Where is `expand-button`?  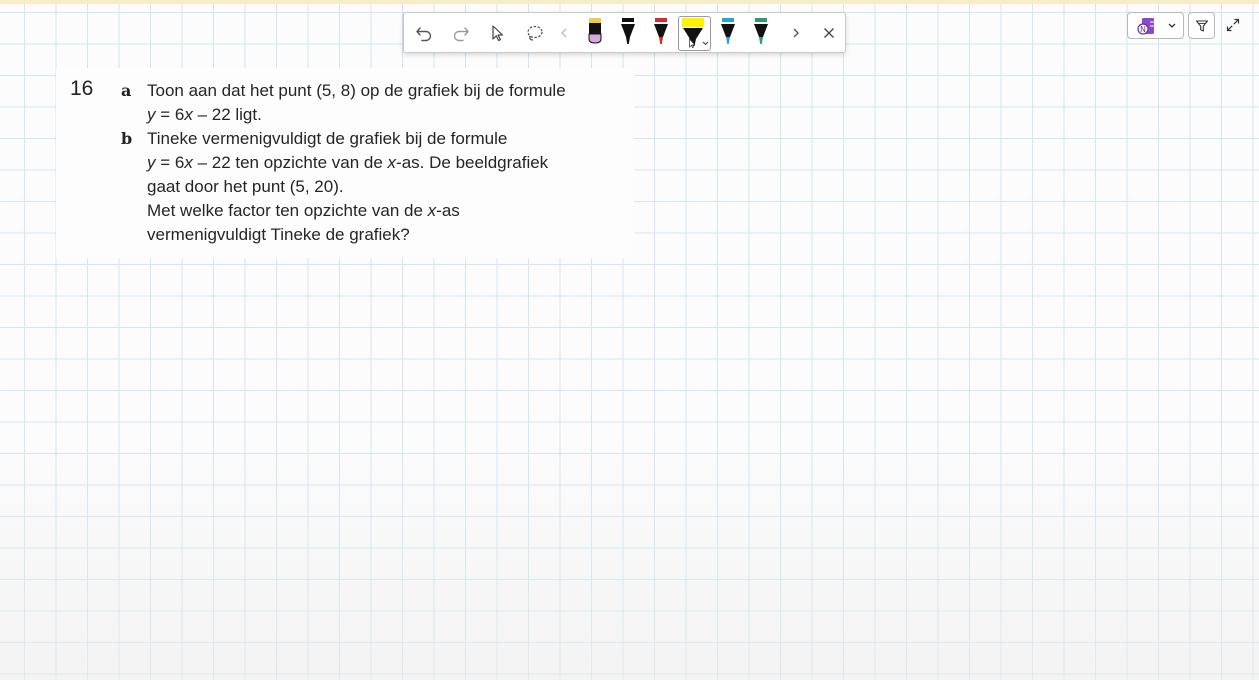
expand-button is located at coordinates (1233, 25).